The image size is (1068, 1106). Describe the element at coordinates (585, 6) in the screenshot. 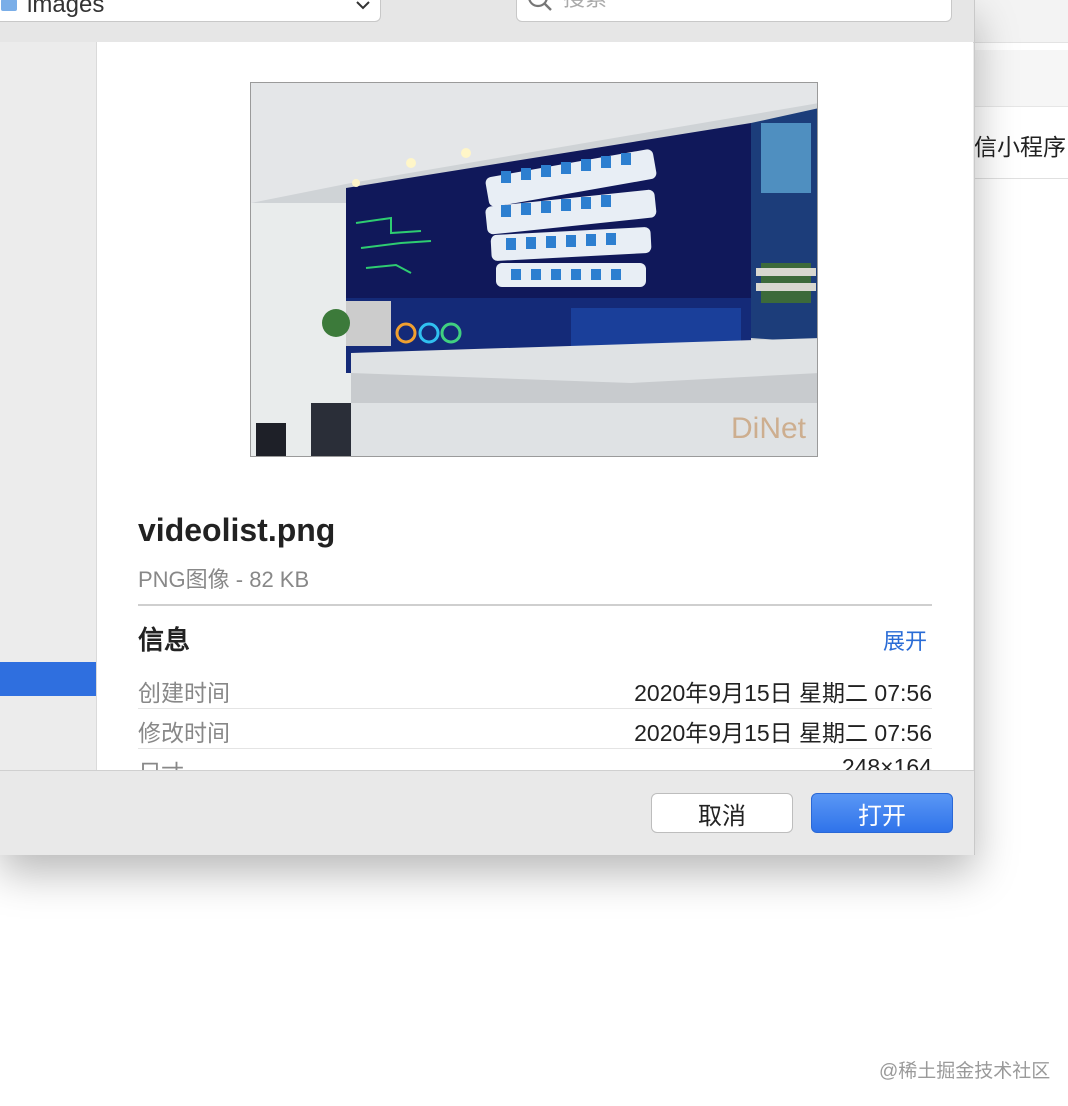

I see `search-placeholder: 搜索` at that location.